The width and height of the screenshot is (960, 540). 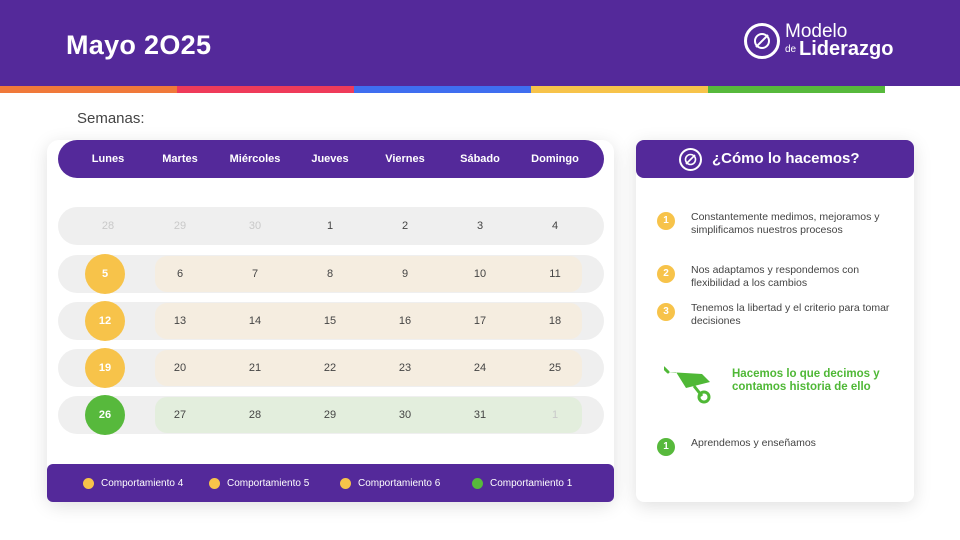 I want to click on weeks-label: Semanas:, so click(x=111, y=118).